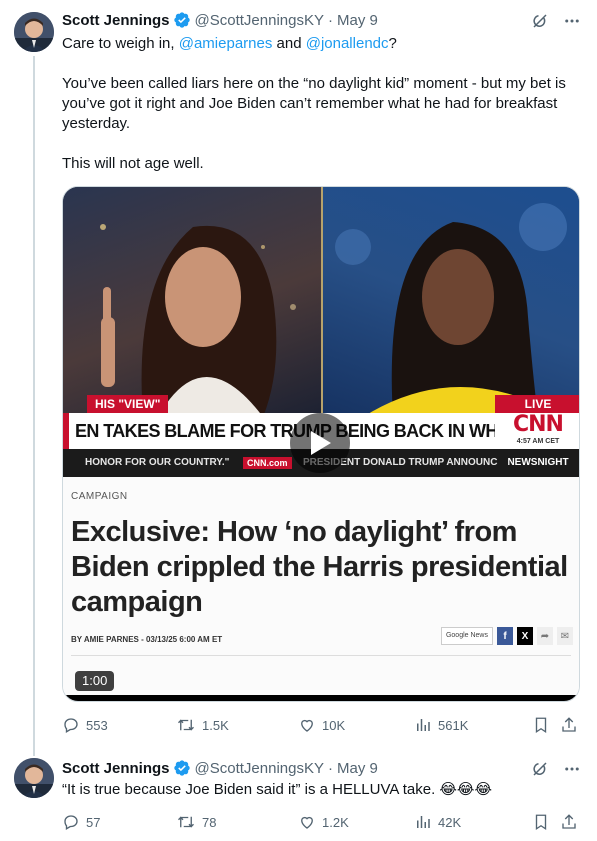 This screenshot has width=597, height=841. What do you see at coordinates (97, 725) in the screenshot?
I see `reply-count: 553` at bounding box center [97, 725].